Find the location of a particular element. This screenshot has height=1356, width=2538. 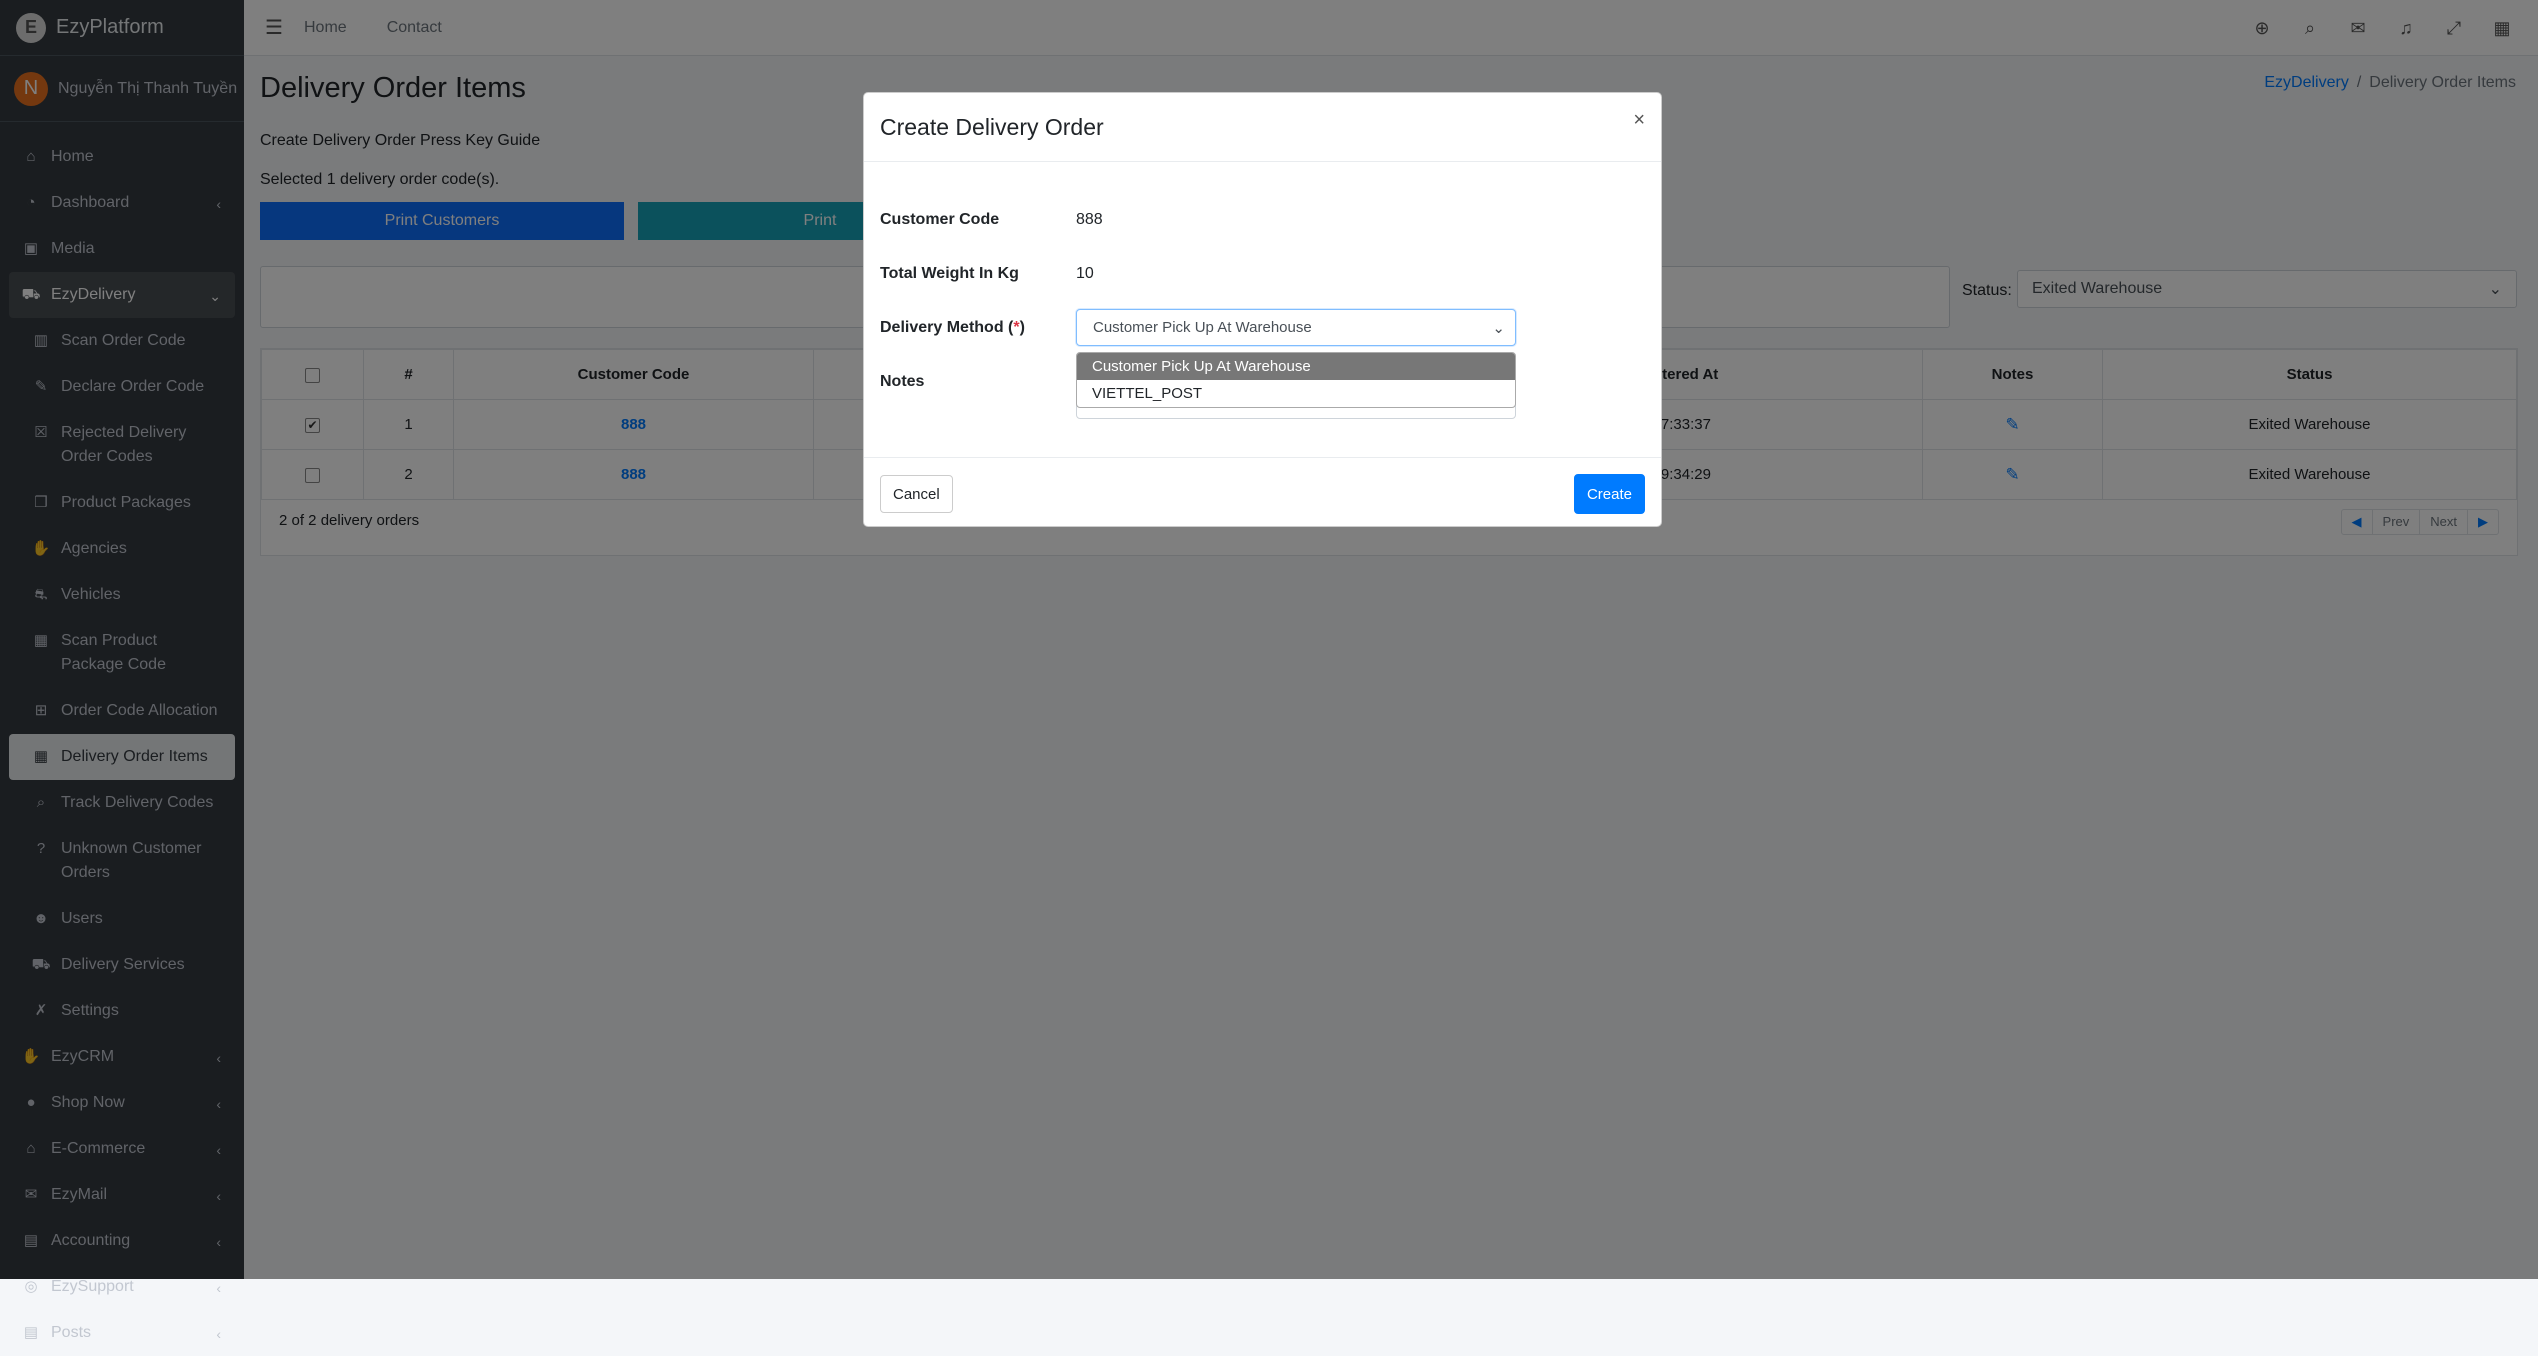

close-icon: × is located at coordinates (1639, 120).